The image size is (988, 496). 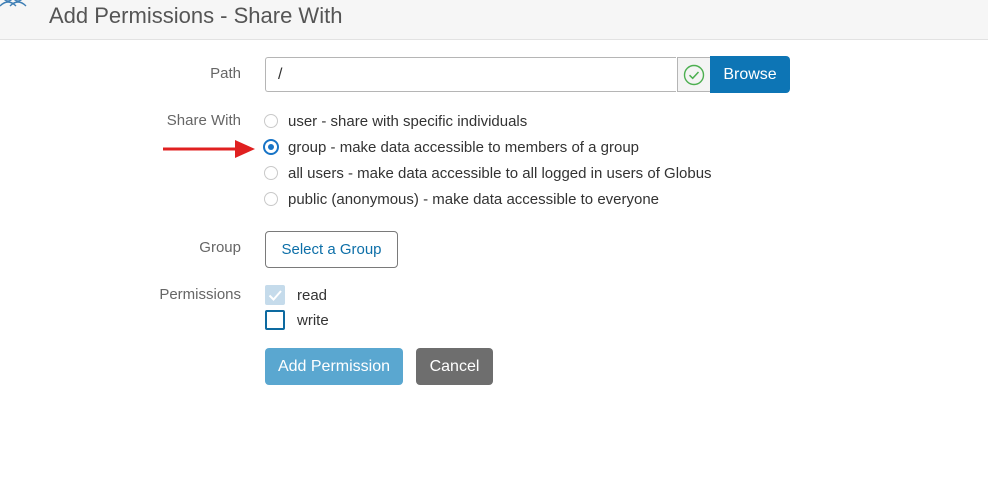 What do you see at coordinates (494, 20) in the screenshot?
I see `page-header: Add Permissions - Share With` at bounding box center [494, 20].